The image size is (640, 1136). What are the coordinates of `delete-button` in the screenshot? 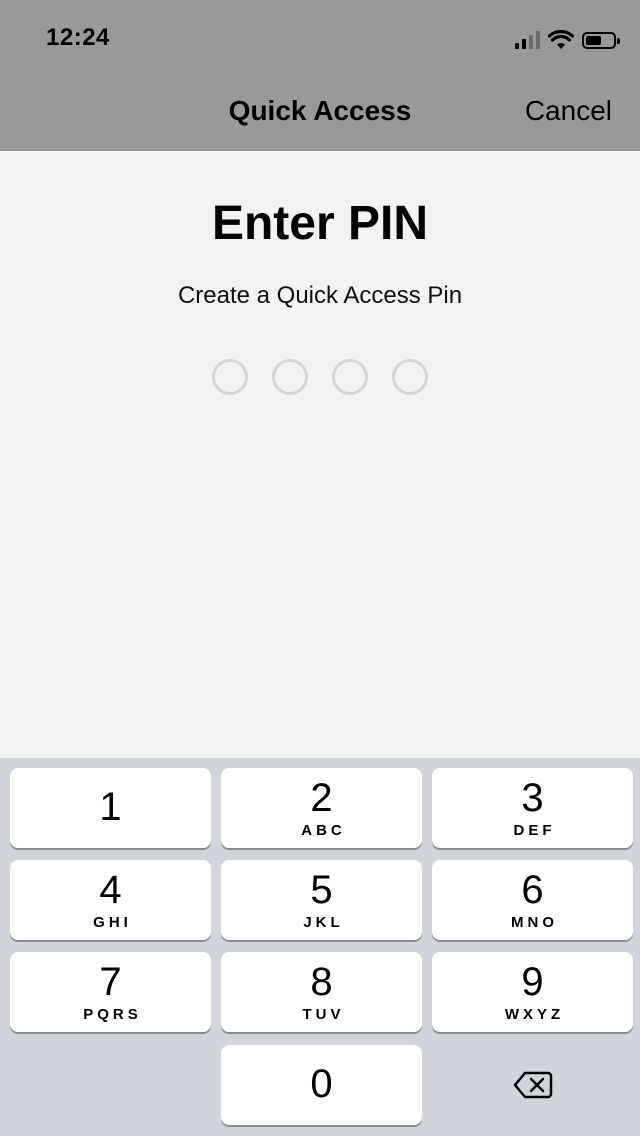 It's located at (532, 1085).